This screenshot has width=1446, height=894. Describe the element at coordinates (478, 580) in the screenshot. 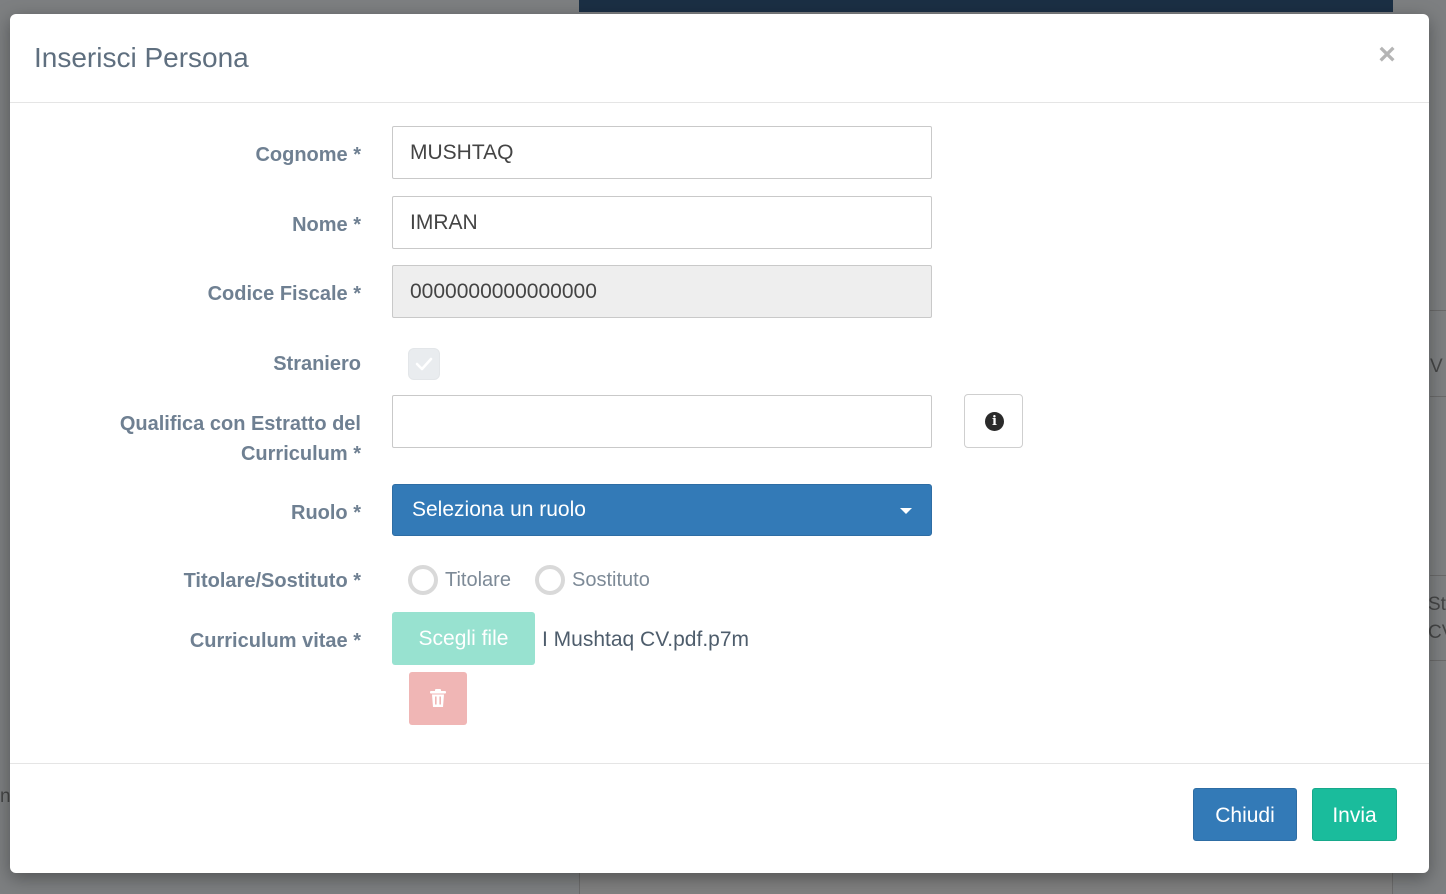

I see `titolare-radio-label: Titolare` at that location.